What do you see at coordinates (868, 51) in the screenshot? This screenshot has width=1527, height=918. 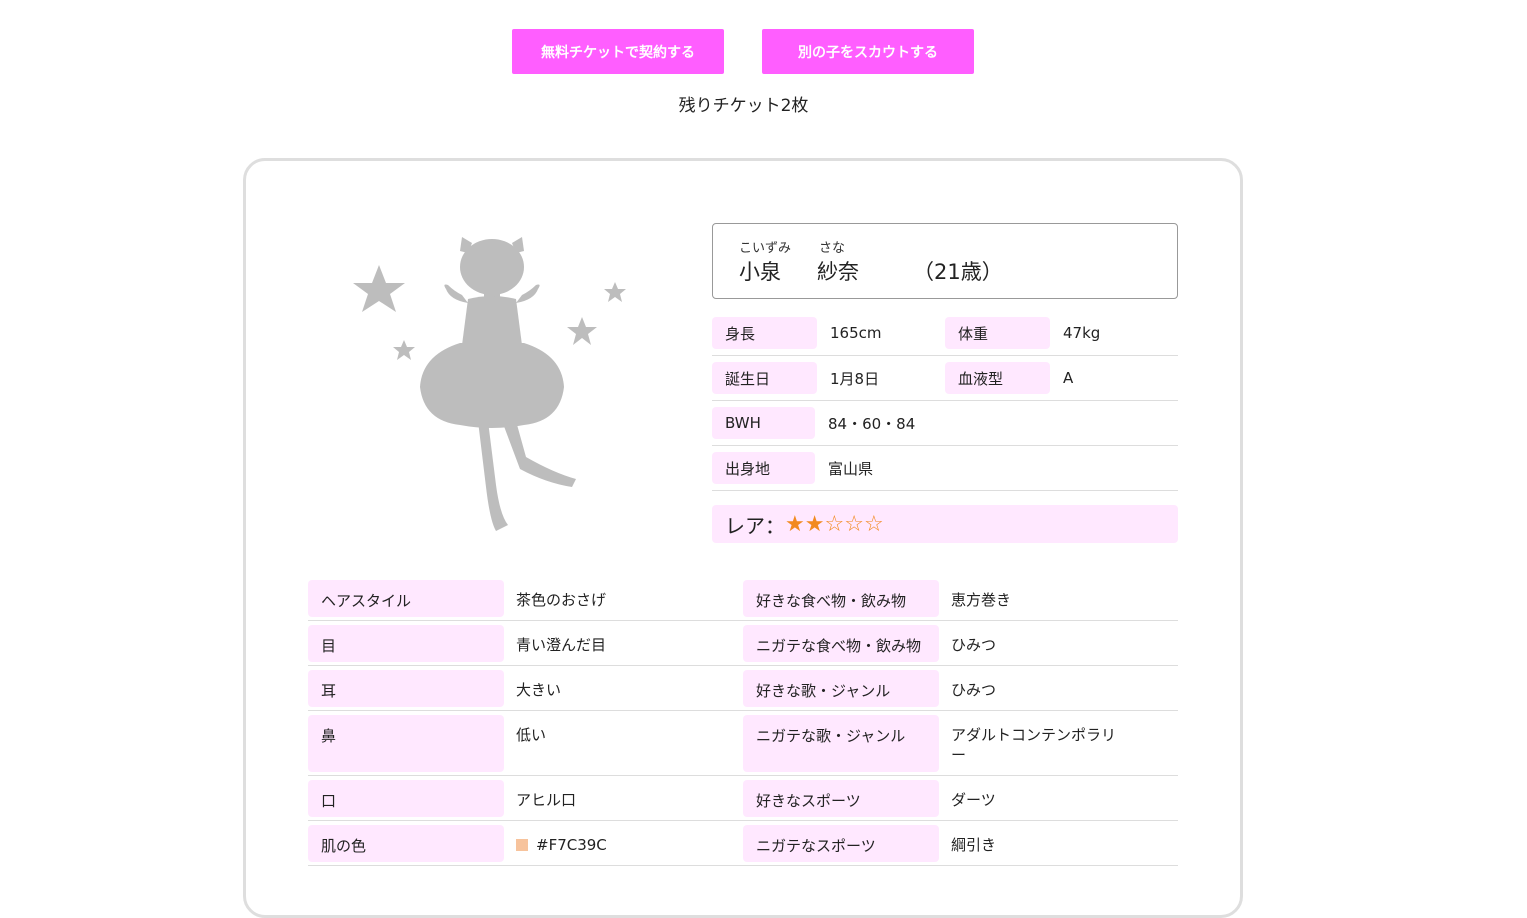 I see `scout-another-button: 別の子をスカウトする` at bounding box center [868, 51].